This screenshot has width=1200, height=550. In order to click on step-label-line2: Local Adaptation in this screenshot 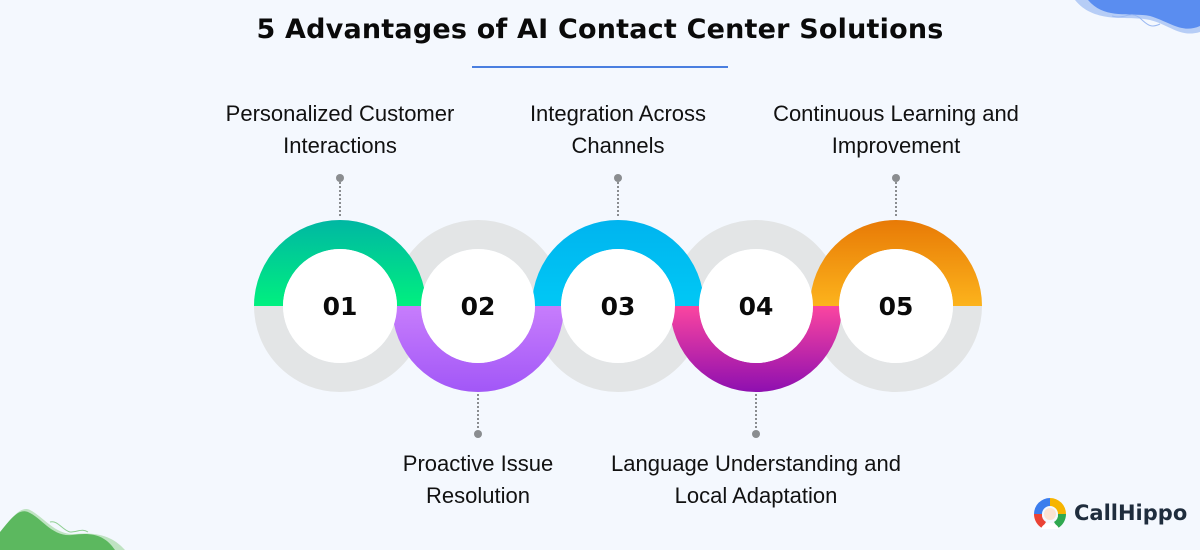, I will do `click(756, 495)`.